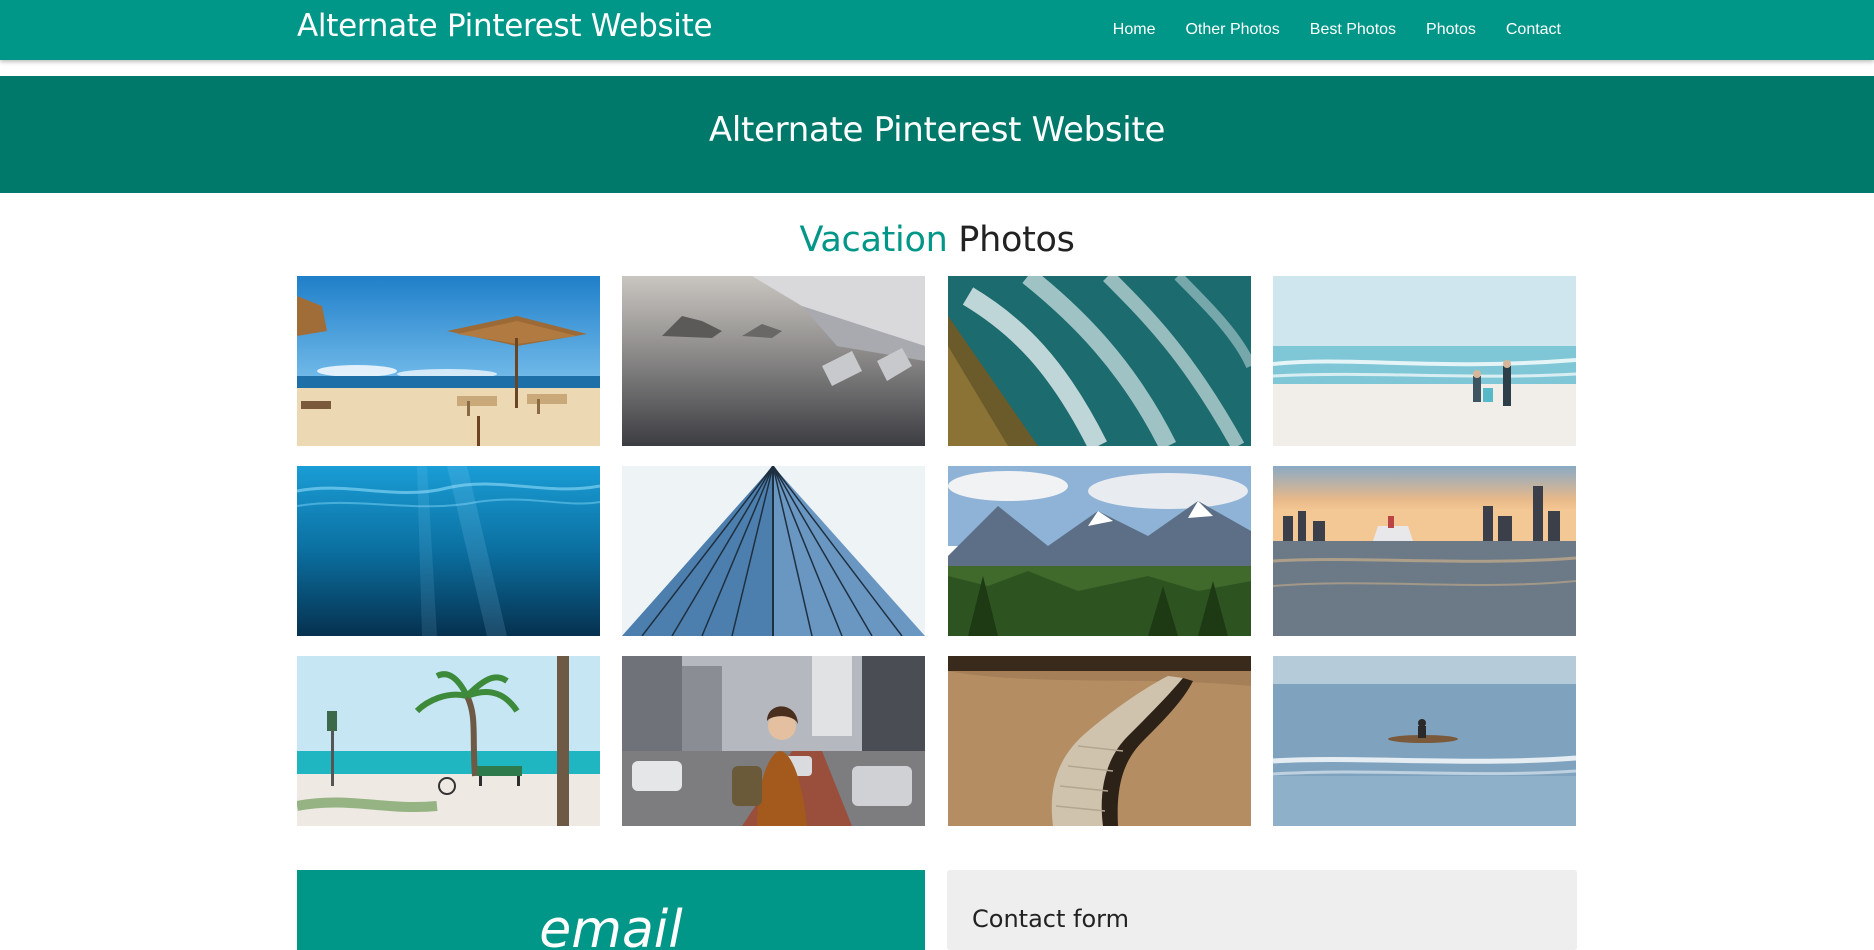 Image resolution: width=1874 pixels, height=950 pixels. Describe the element at coordinates (1424, 741) in the screenshot. I see `photo-kayak-sea` at that location.